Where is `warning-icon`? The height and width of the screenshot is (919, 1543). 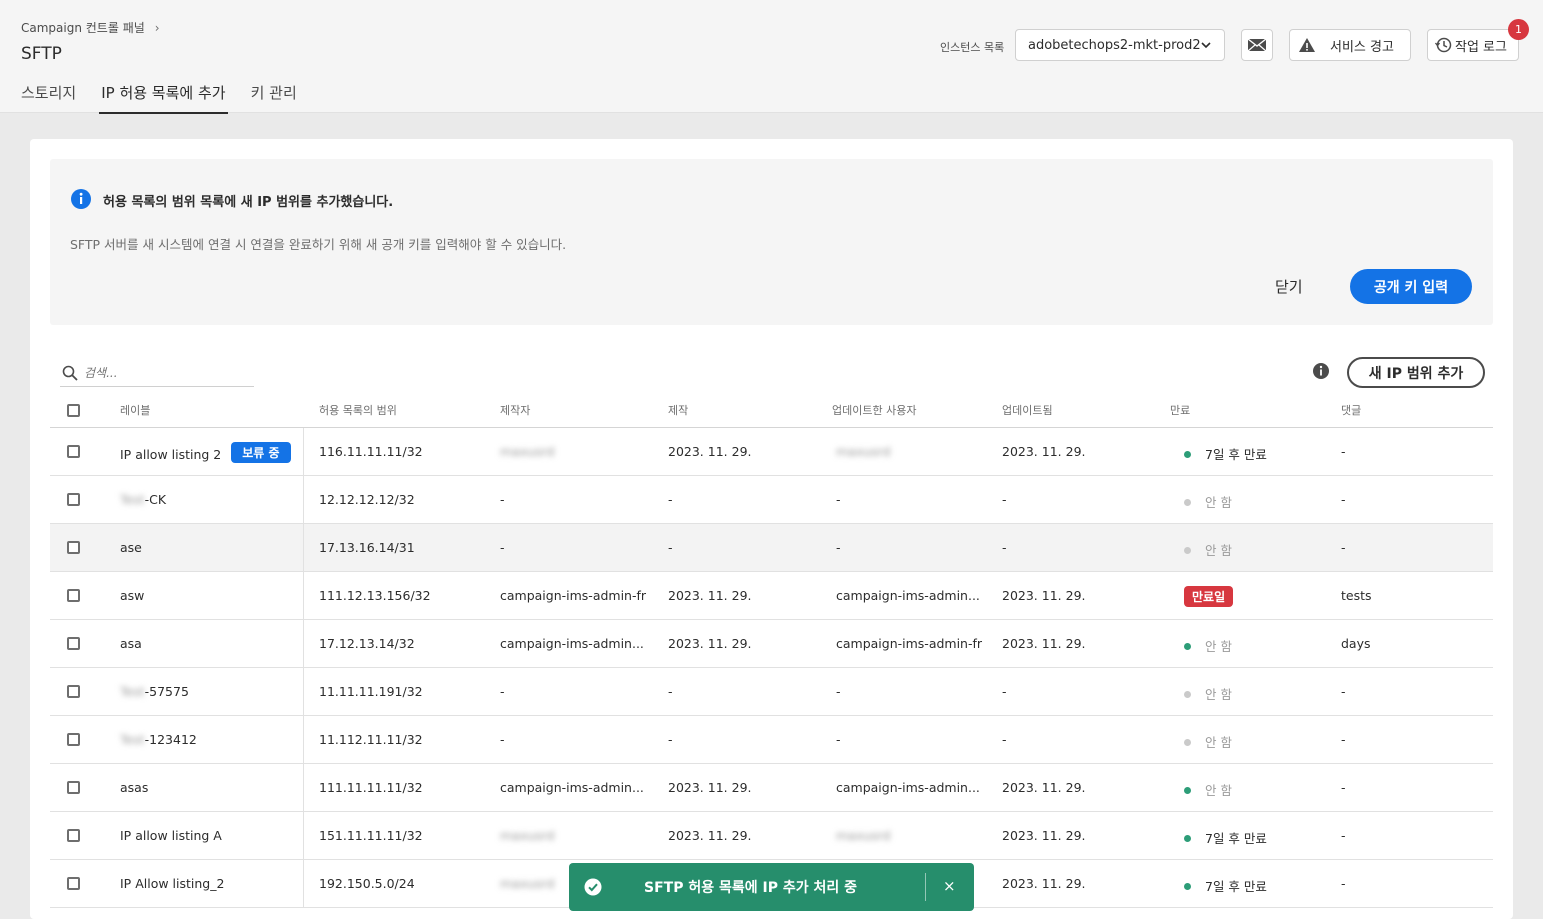 warning-icon is located at coordinates (1307, 45).